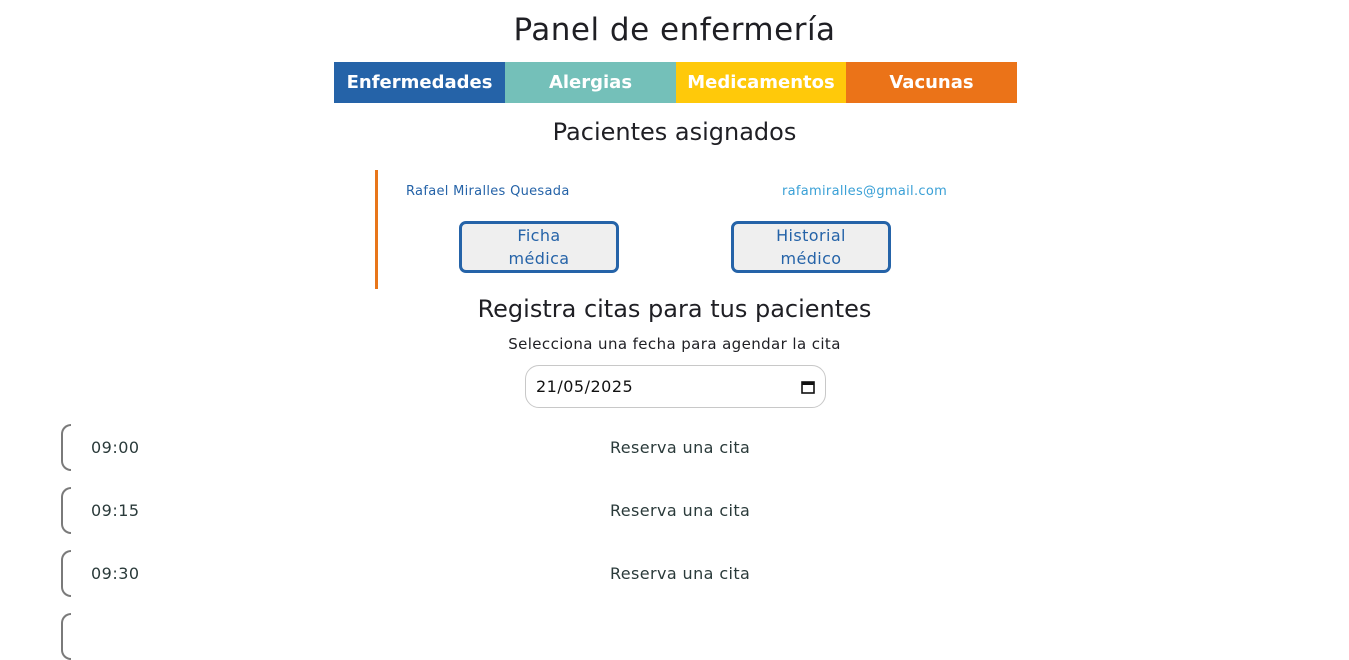 The height and width of the screenshot is (660, 1349). Describe the element at coordinates (488, 191) in the screenshot. I see `patient-name: Rafael Miralles Quesada` at that location.